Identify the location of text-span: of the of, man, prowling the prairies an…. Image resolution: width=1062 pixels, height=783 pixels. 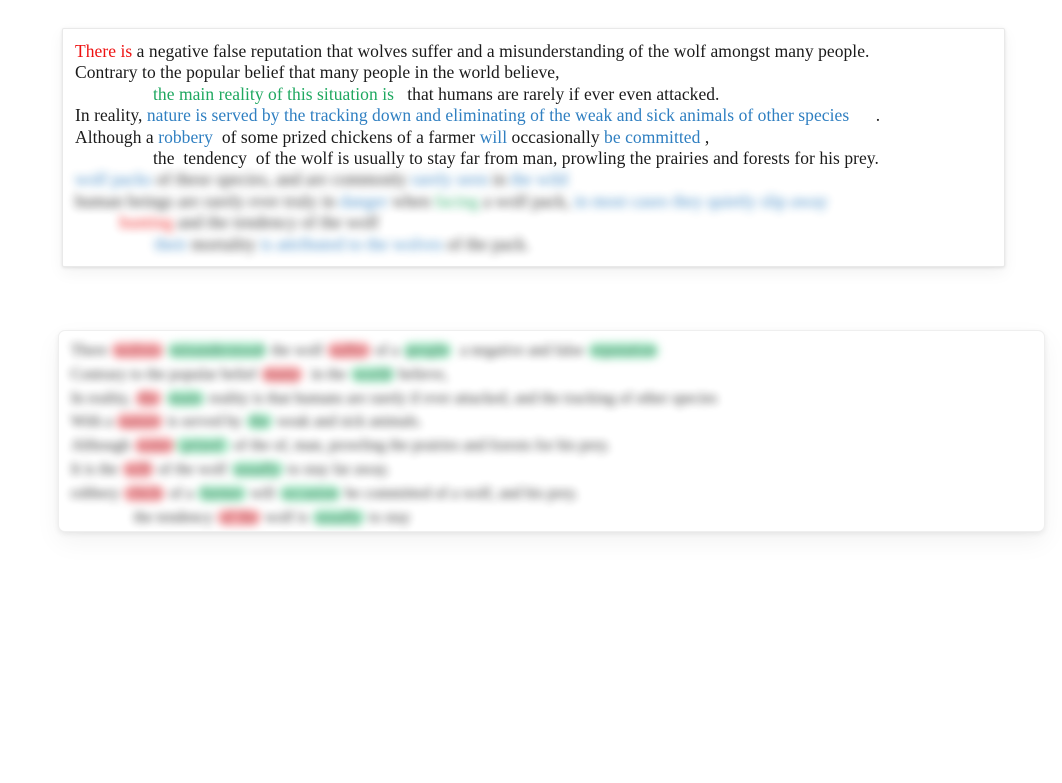
(420, 446).